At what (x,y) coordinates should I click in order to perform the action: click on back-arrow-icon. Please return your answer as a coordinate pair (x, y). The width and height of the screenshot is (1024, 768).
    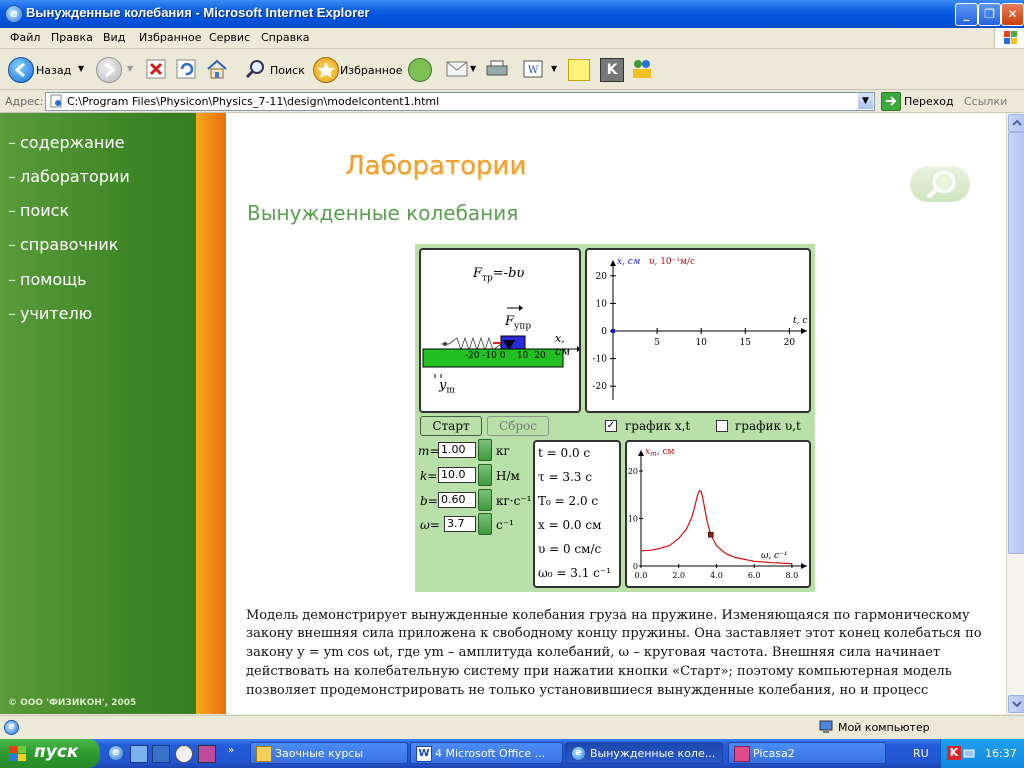
    Looking at the image, I should click on (21, 70).